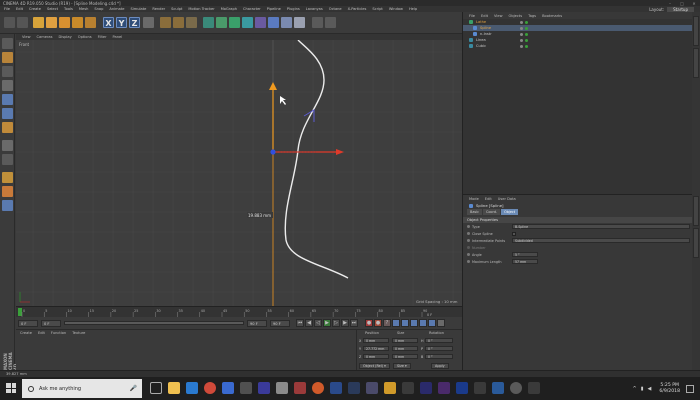 This screenshot has width=700, height=400. What do you see at coordinates (7, 71) in the screenshot?
I see `texture-mode-icon` at bounding box center [7, 71].